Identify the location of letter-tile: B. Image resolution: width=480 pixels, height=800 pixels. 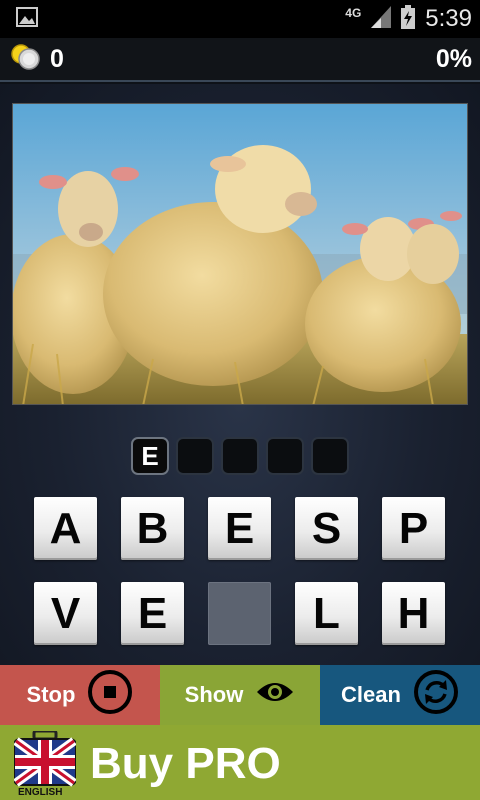
(152, 528).